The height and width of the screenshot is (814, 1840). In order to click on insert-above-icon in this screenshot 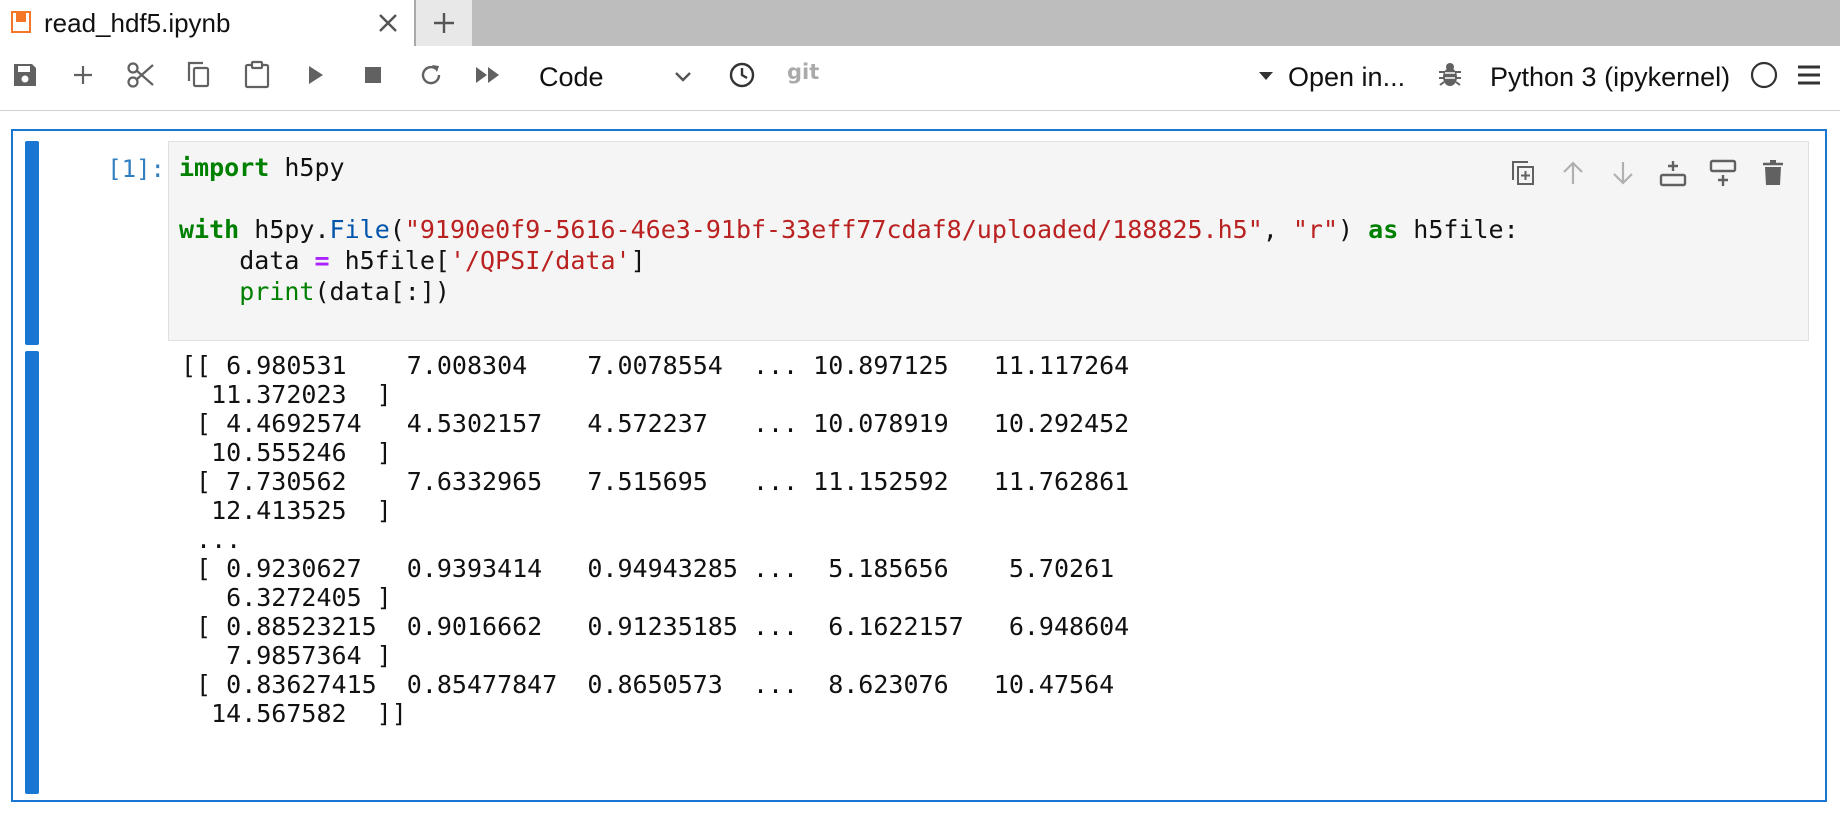, I will do `click(1723, 172)`.